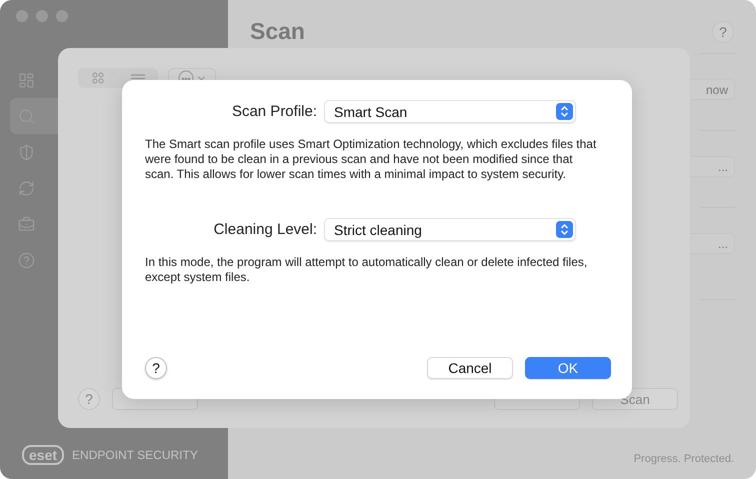 Image resolution: width=756 pixels, height=479 pixels. Describe the element at coordinates (366, 270) in the screenshot. I see `description-text: In this mode, the program will attempt to automatically clean or delete infected files, except system files.` at that location.